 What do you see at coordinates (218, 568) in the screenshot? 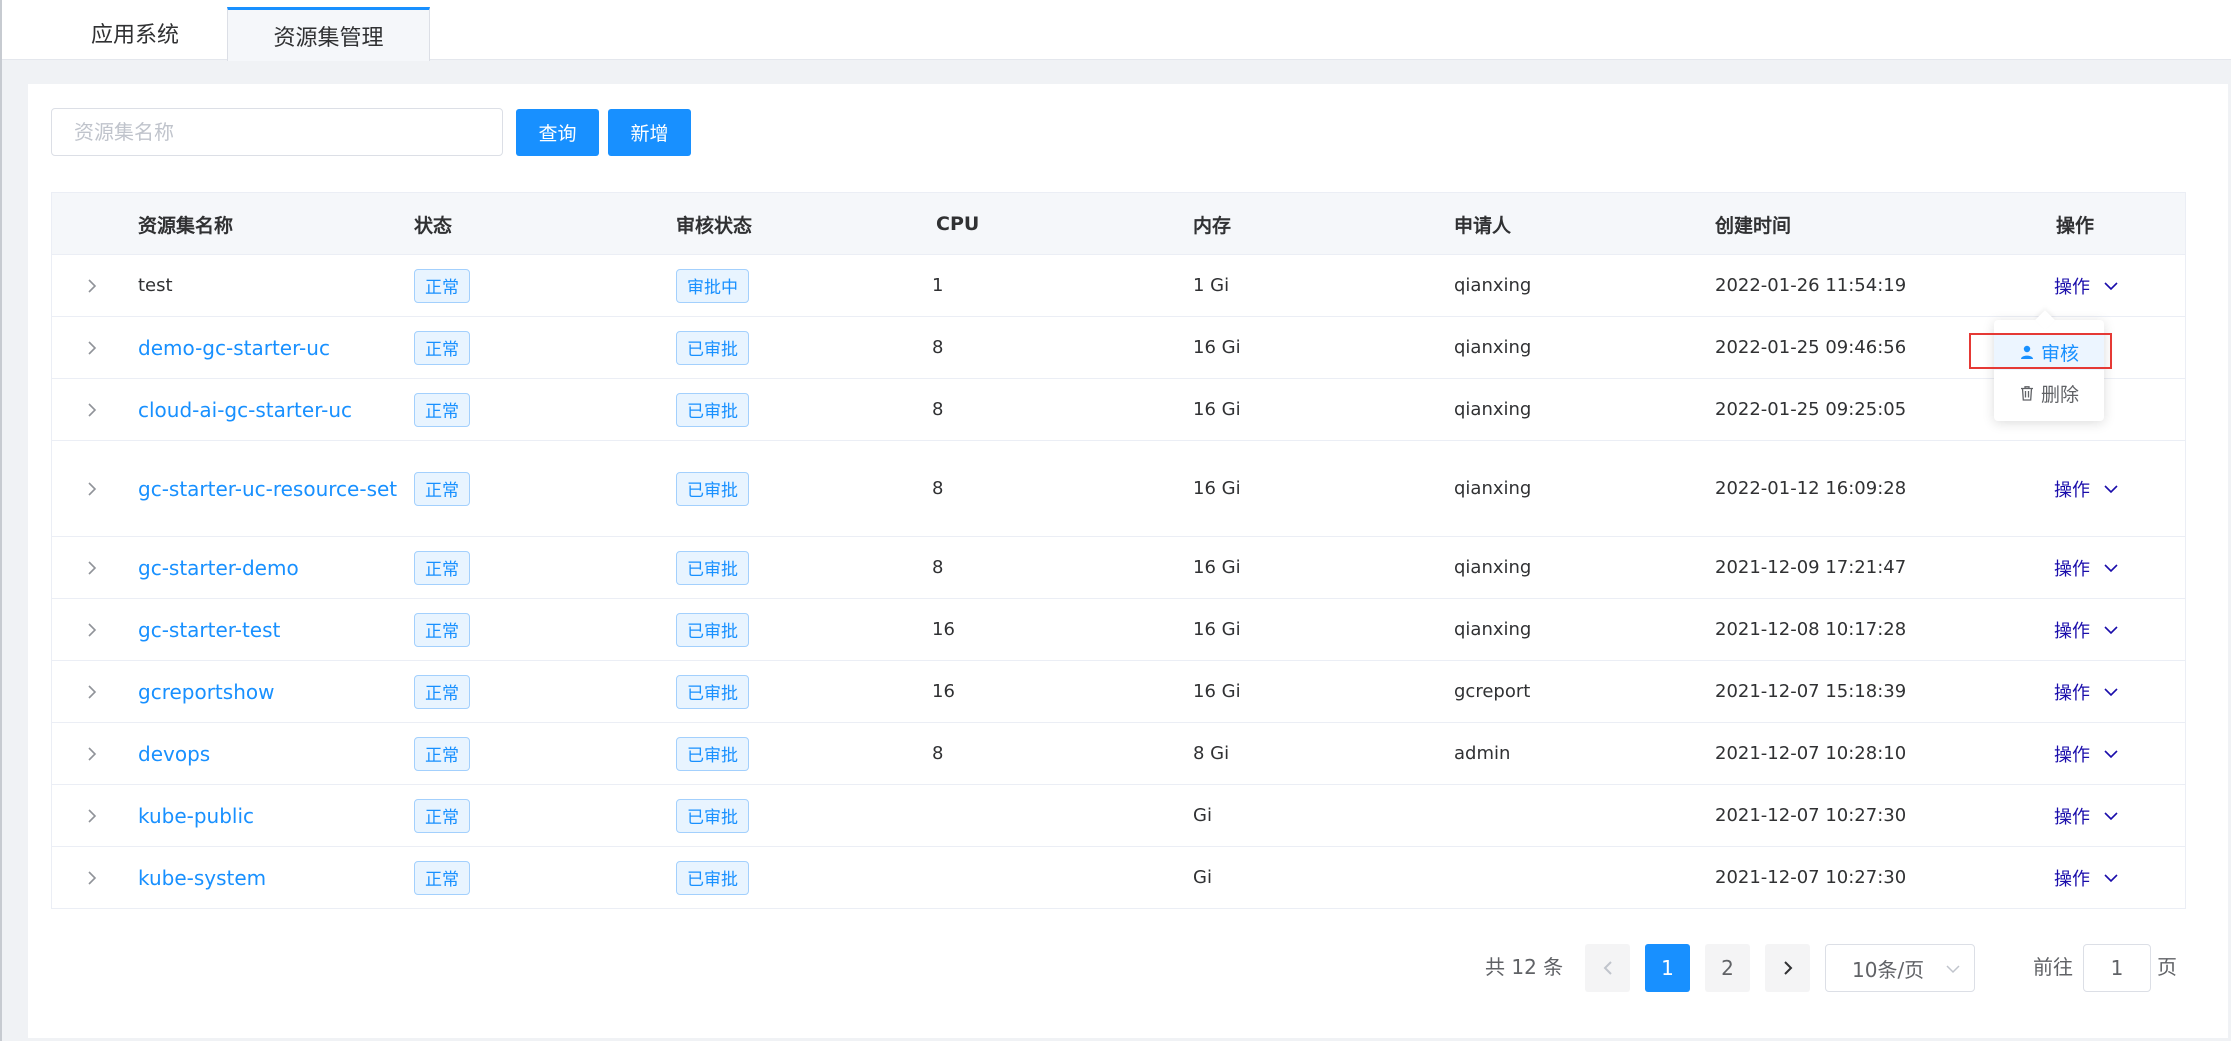
I see `resource-set-name: gc-starter-demo` at bounding box center [218, 568].